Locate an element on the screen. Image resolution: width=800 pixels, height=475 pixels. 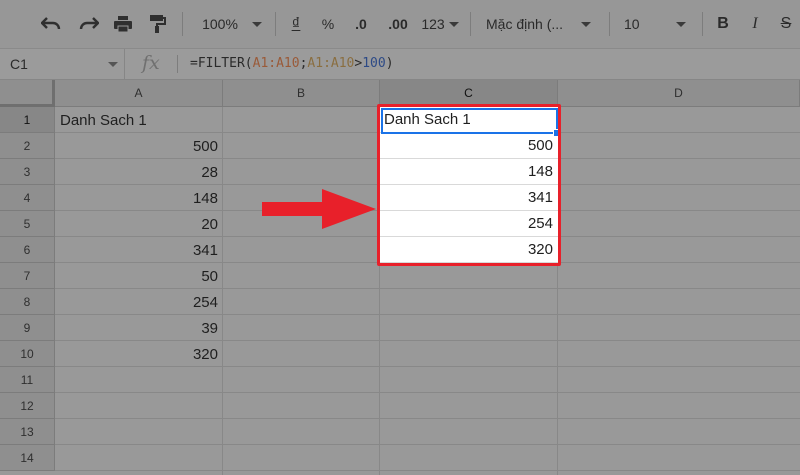
select-all-corner is located at coordinates (27, 93).